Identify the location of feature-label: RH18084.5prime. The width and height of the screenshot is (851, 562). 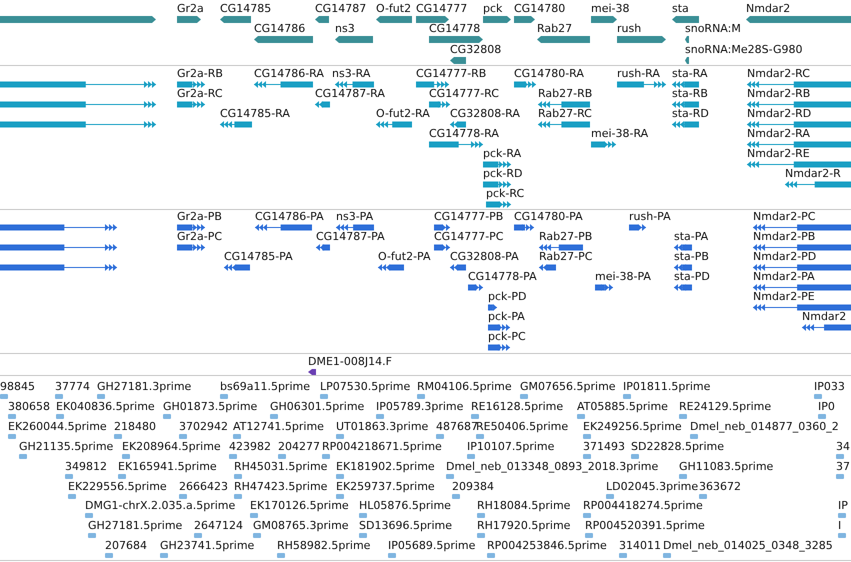
(523, 506).